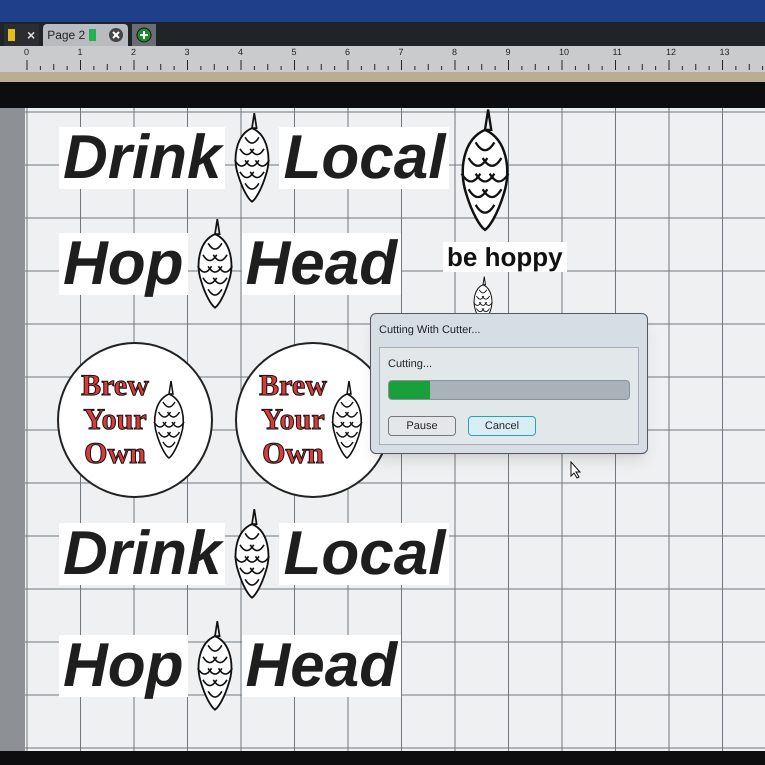 The height and width of the screenshot is (765, 765). What do you see at coordinates (116, 35) in the screenshot?
I see `close-icon` at bounding box center [116, 35].